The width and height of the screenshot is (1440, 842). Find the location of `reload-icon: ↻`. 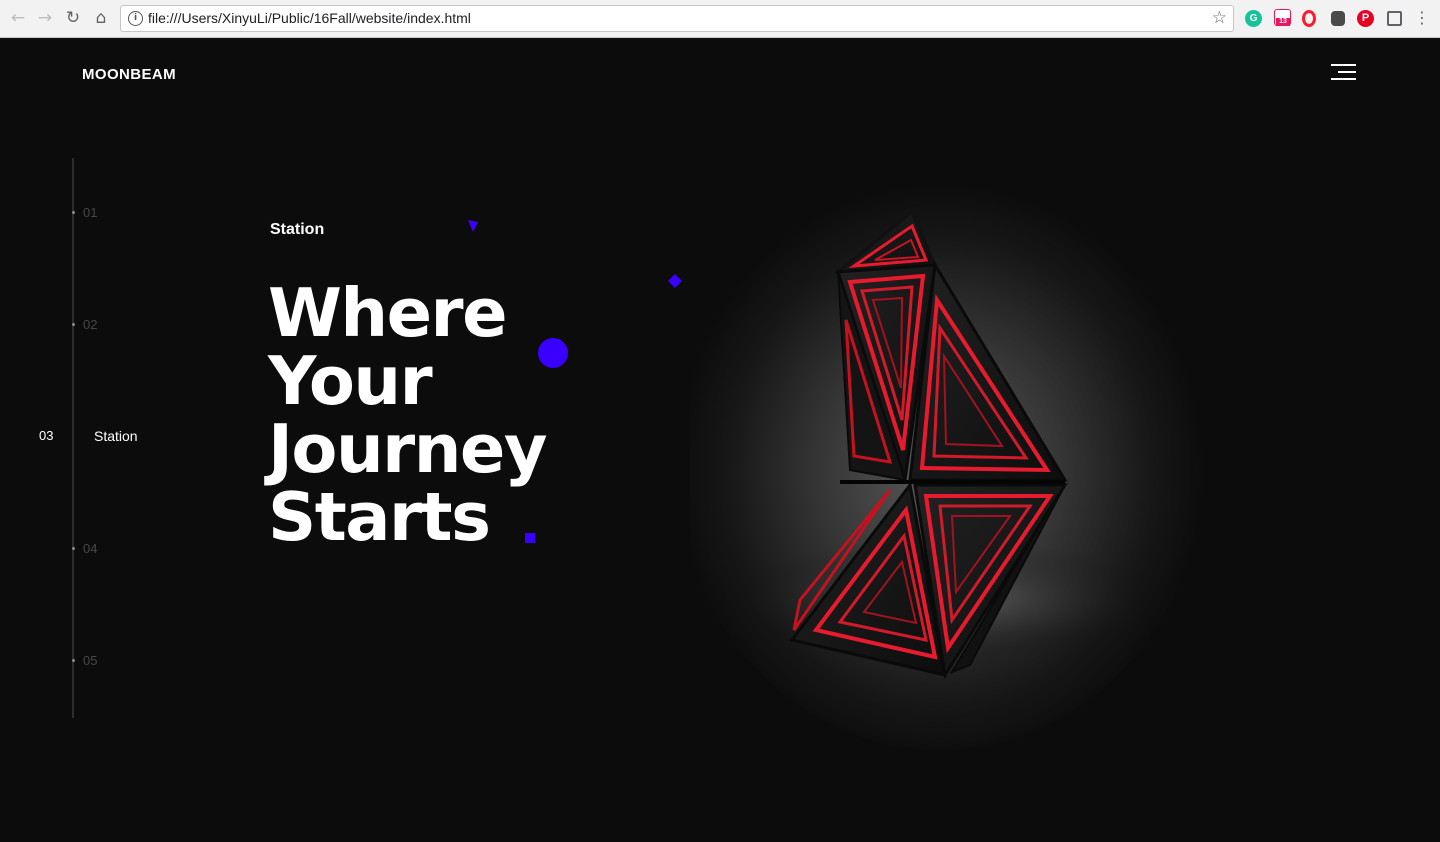

reload-icon: ↻ is located at coordinates (73, 18).